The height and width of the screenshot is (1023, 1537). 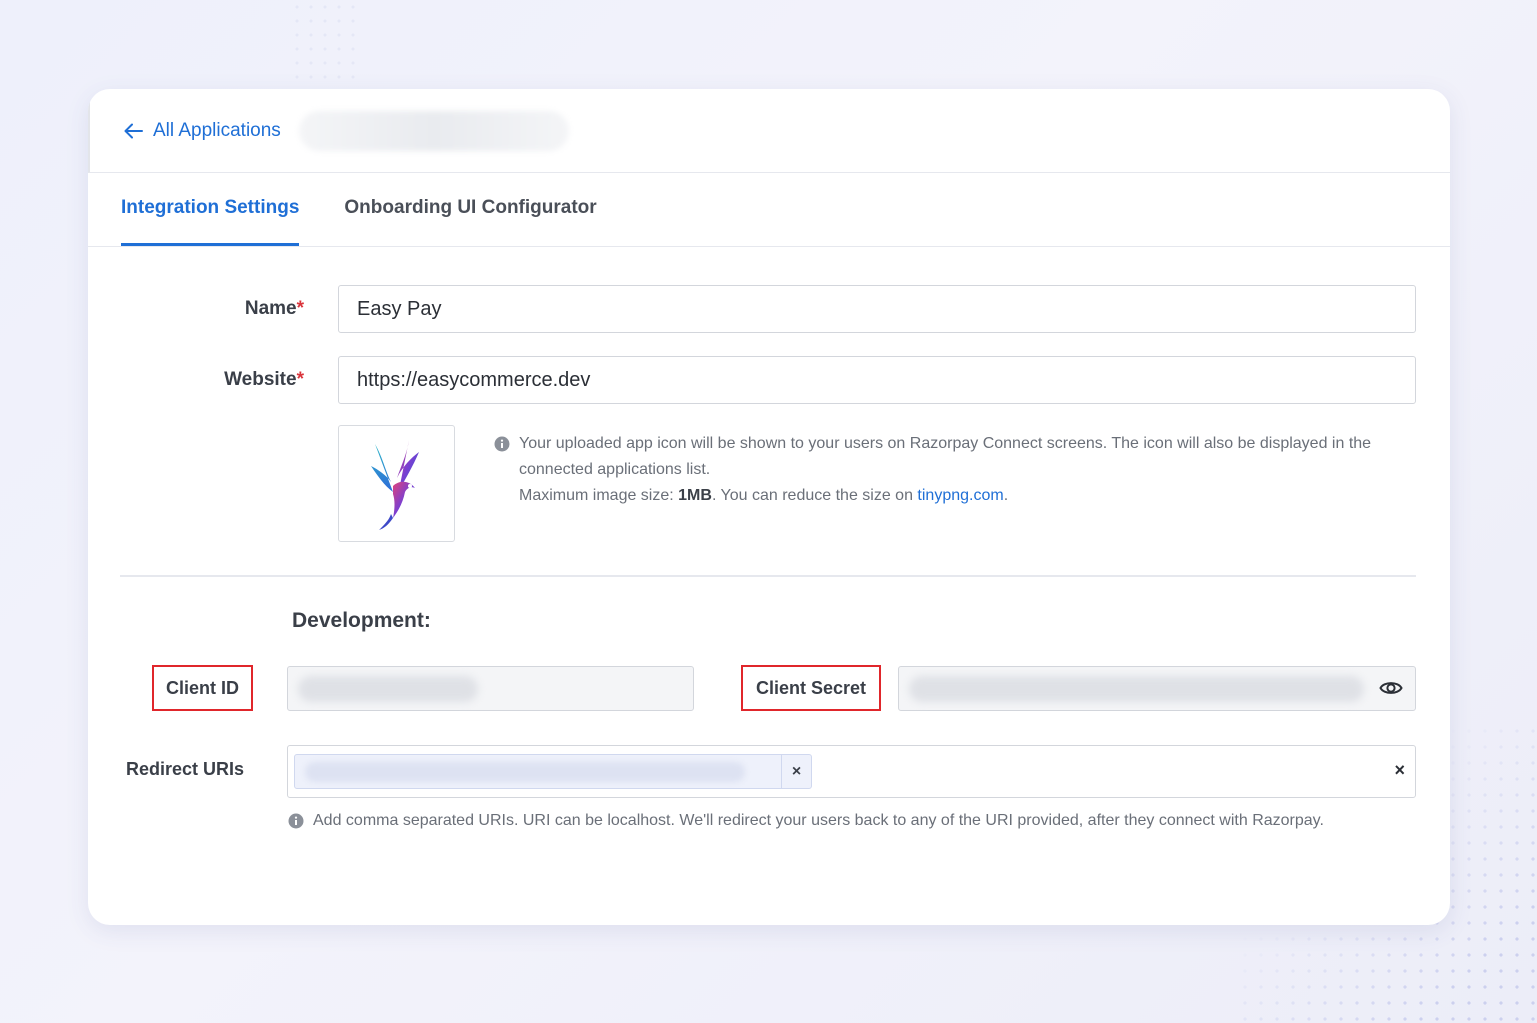 What do you see at coordinates (264, 379) in the screenshot?
I see `website-label: Website*` at bounding box center [264, 379].